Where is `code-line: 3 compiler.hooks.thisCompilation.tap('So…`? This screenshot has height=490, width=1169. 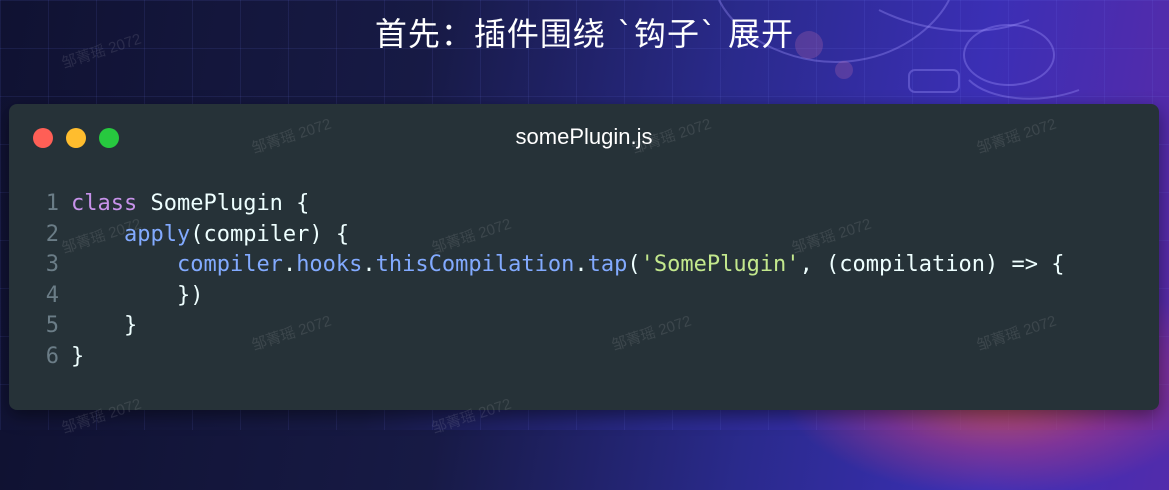
code-line: 3 compiler.hooks.thisCompilation.tap('So… is located at coordinates (584, 265).